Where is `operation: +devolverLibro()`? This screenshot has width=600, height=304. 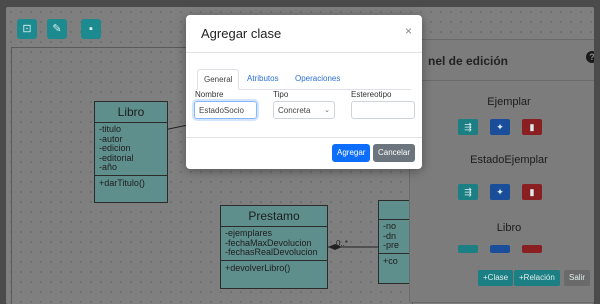 operation: +devolverLibro() is located at coordinates (258, 267).